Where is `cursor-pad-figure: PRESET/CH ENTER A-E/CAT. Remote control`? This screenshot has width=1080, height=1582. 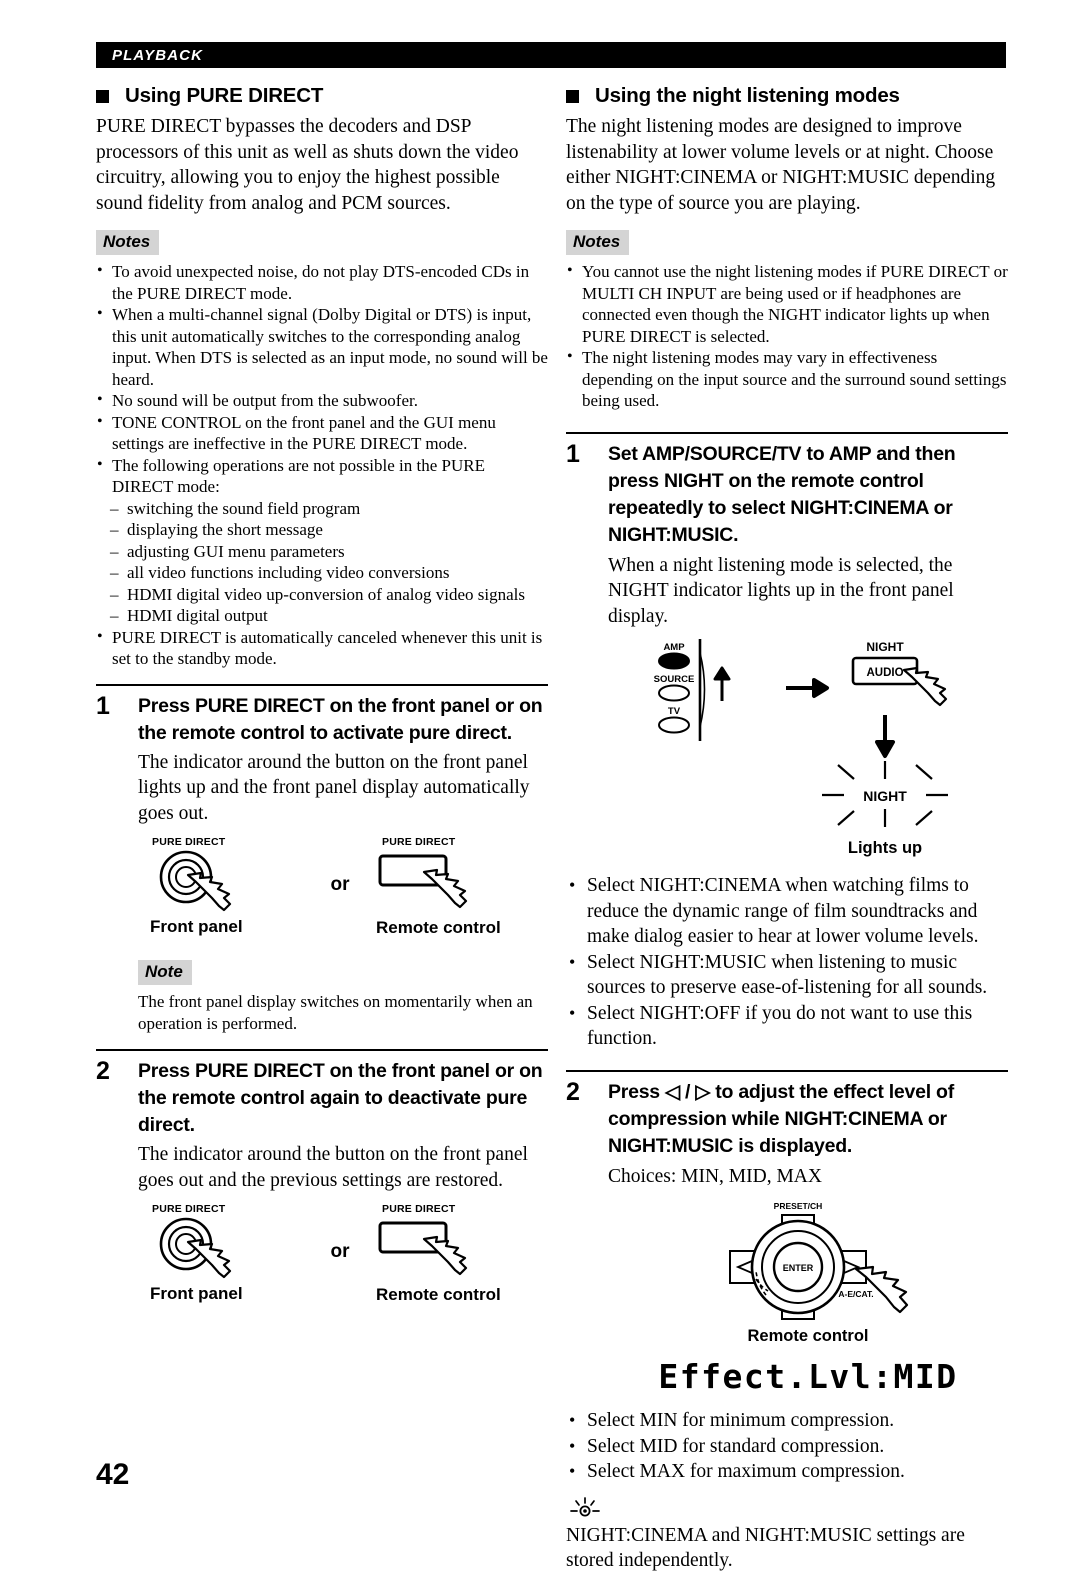
cursor-pad-figure: PRESET/CH ENTER A-E/CAT. Remote control is located at coordinates (808, 1272).